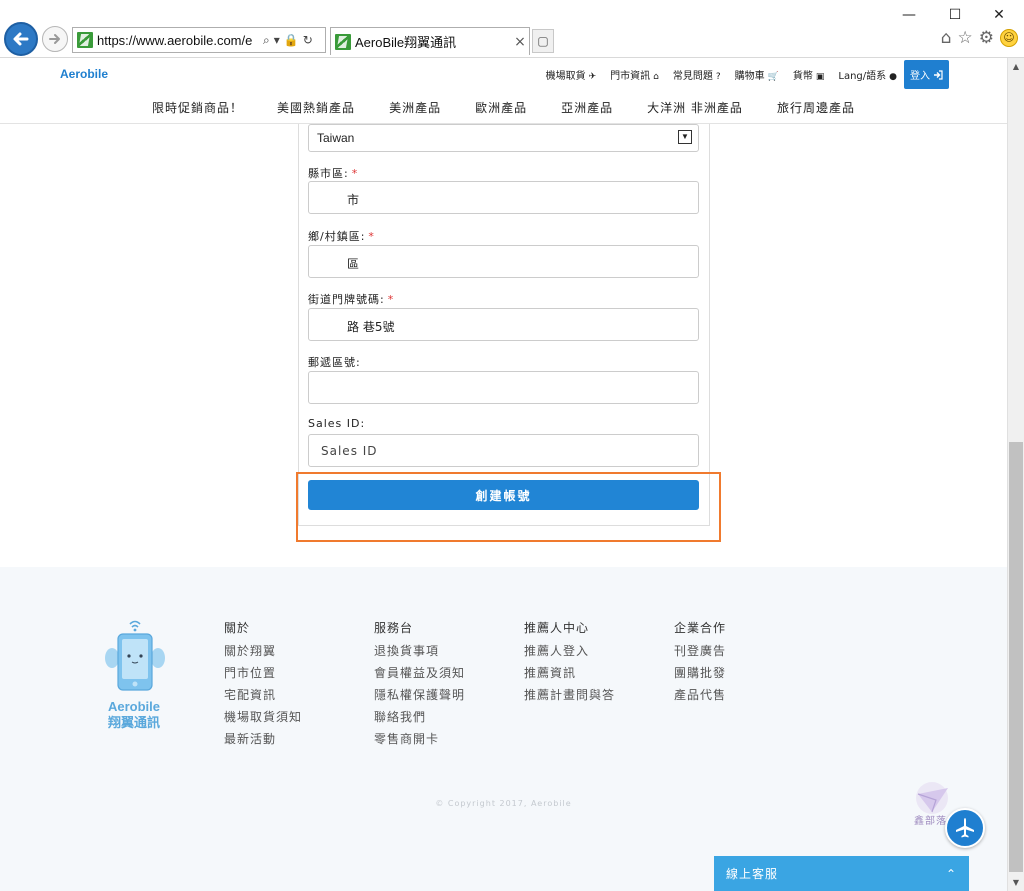 This screenshot has height=891, width=1024. I want to click on tab-close-icon: ×, so click(520, 42).